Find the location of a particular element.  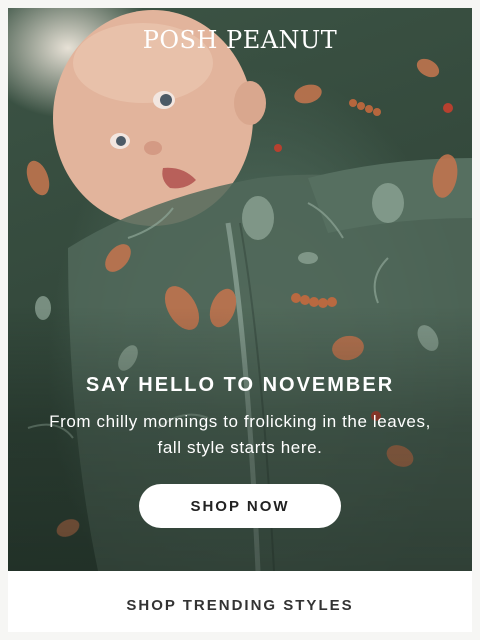

hero-headline: SAY HELLO TO NOVEMBER is located at coordinates (240, 385).